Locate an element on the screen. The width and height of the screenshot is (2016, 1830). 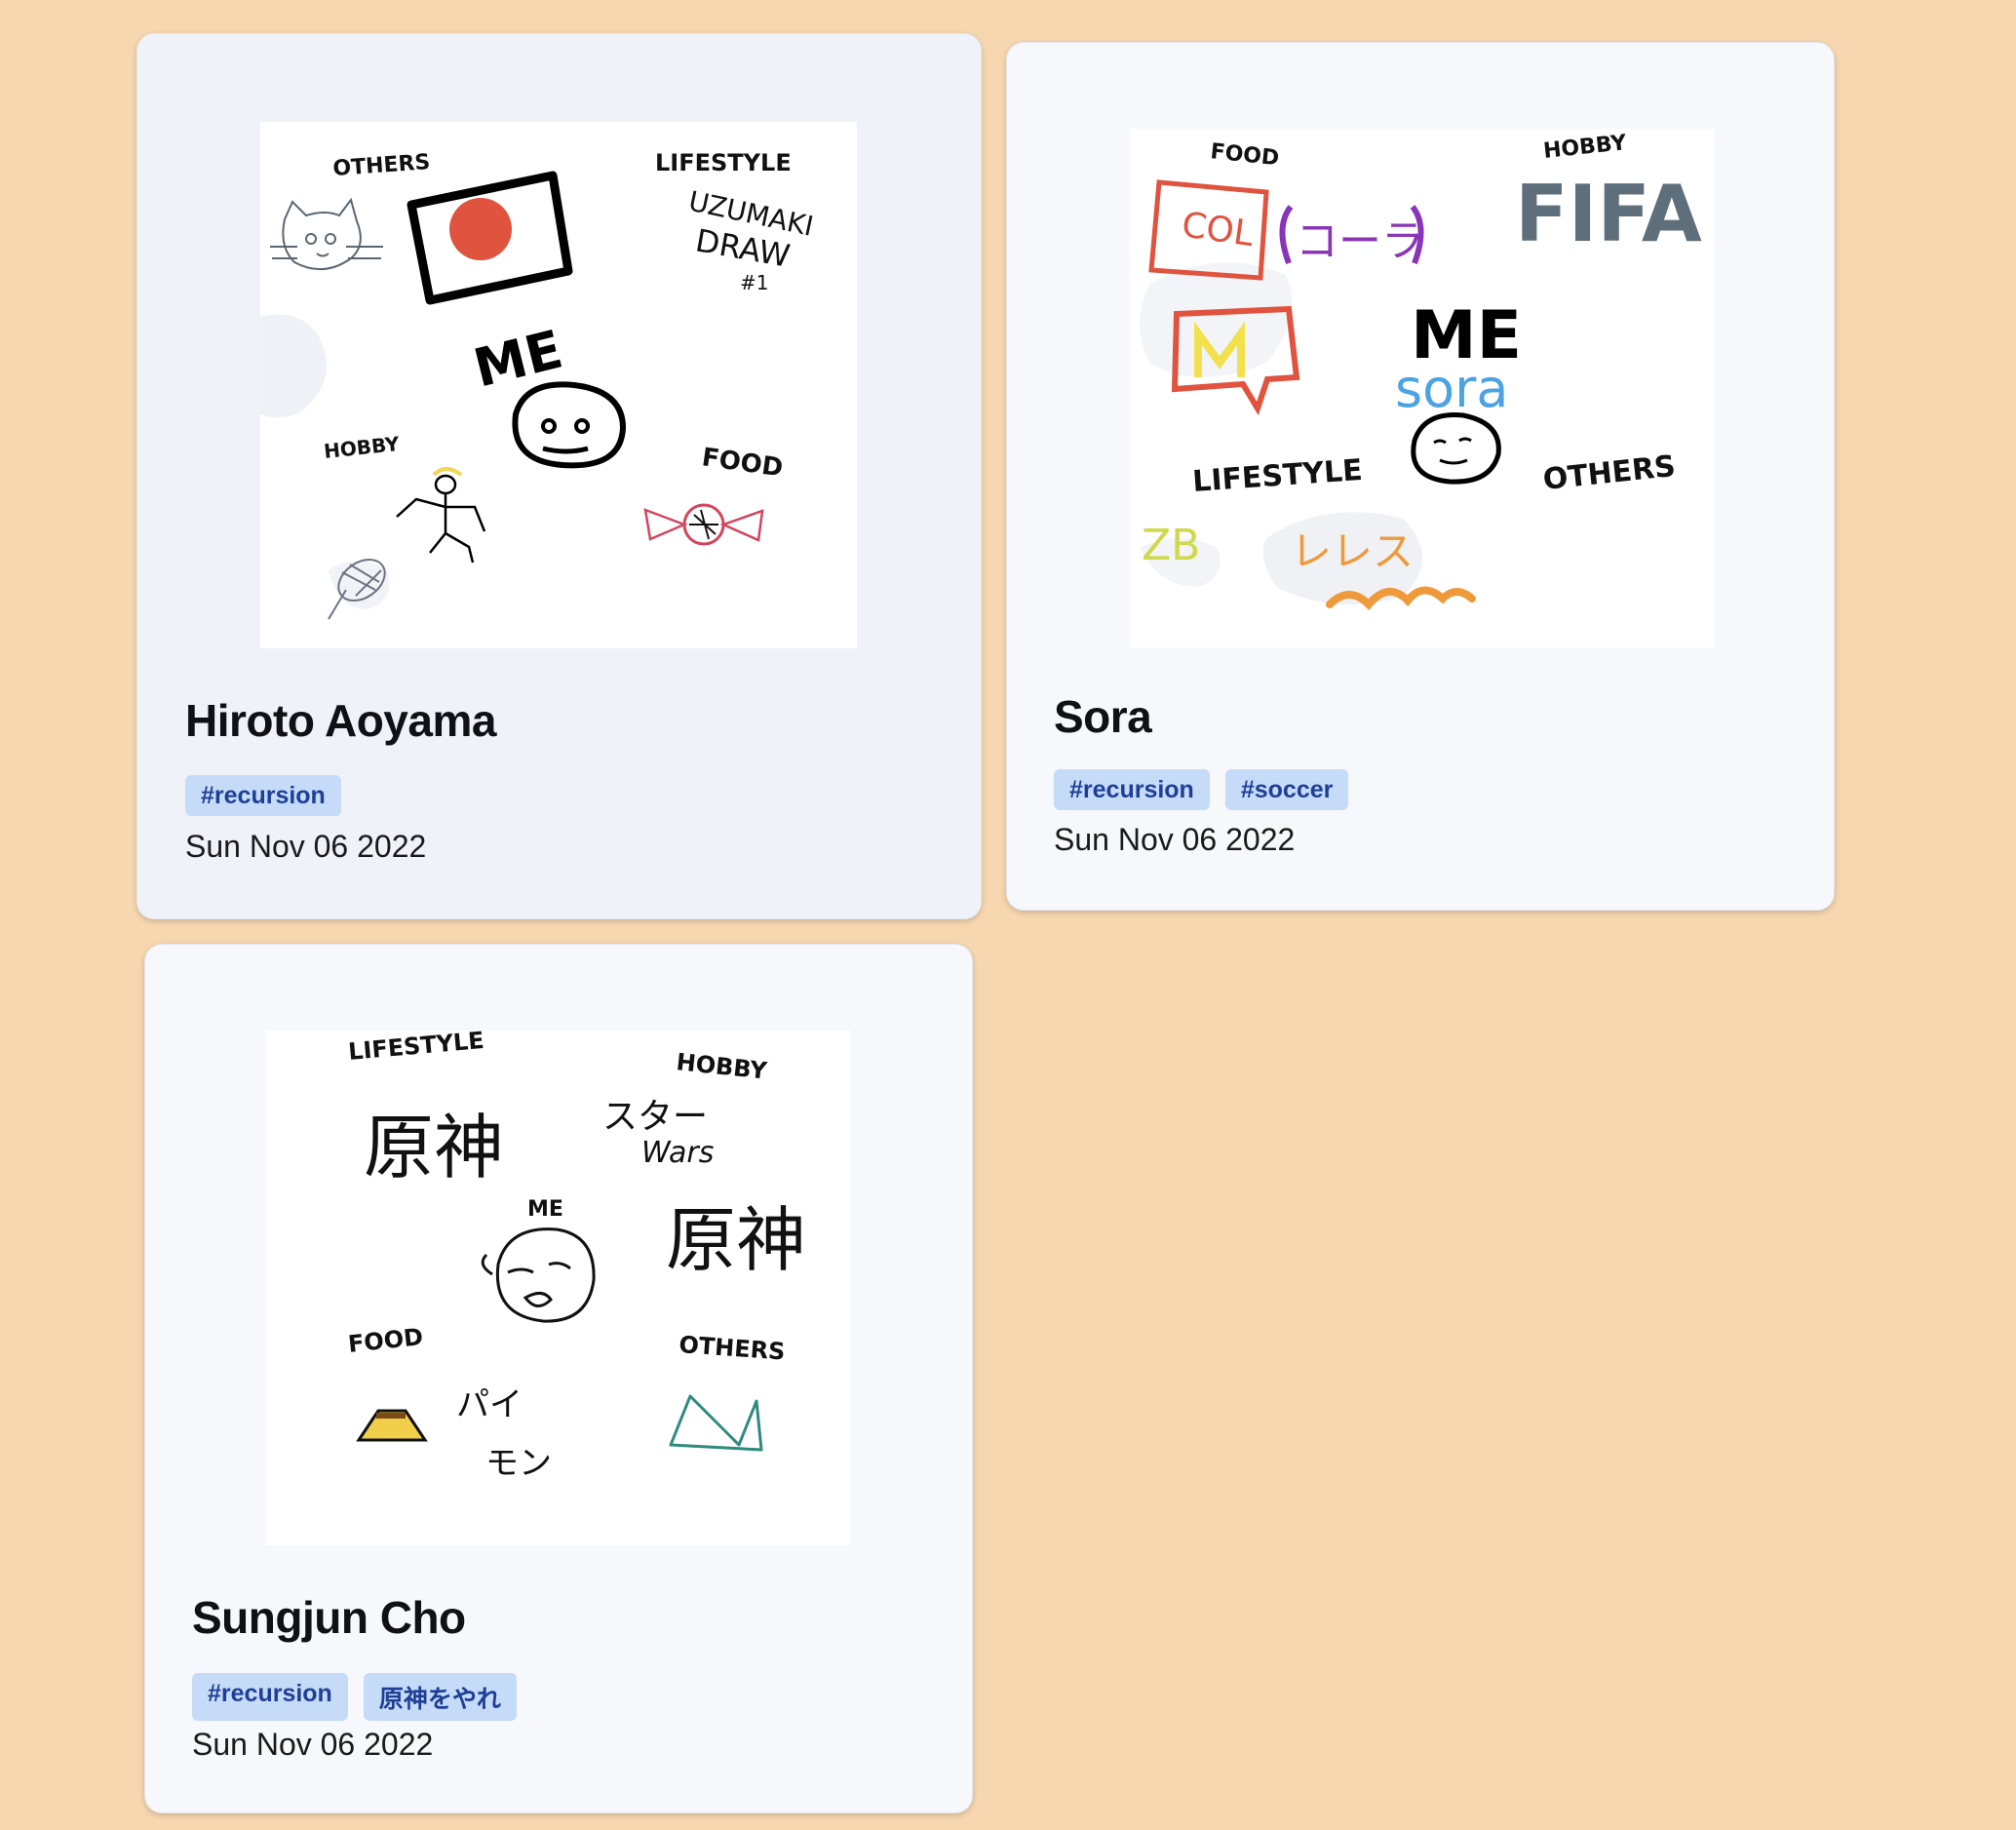
pudding-doodle is located at coordinates (392, 1426).